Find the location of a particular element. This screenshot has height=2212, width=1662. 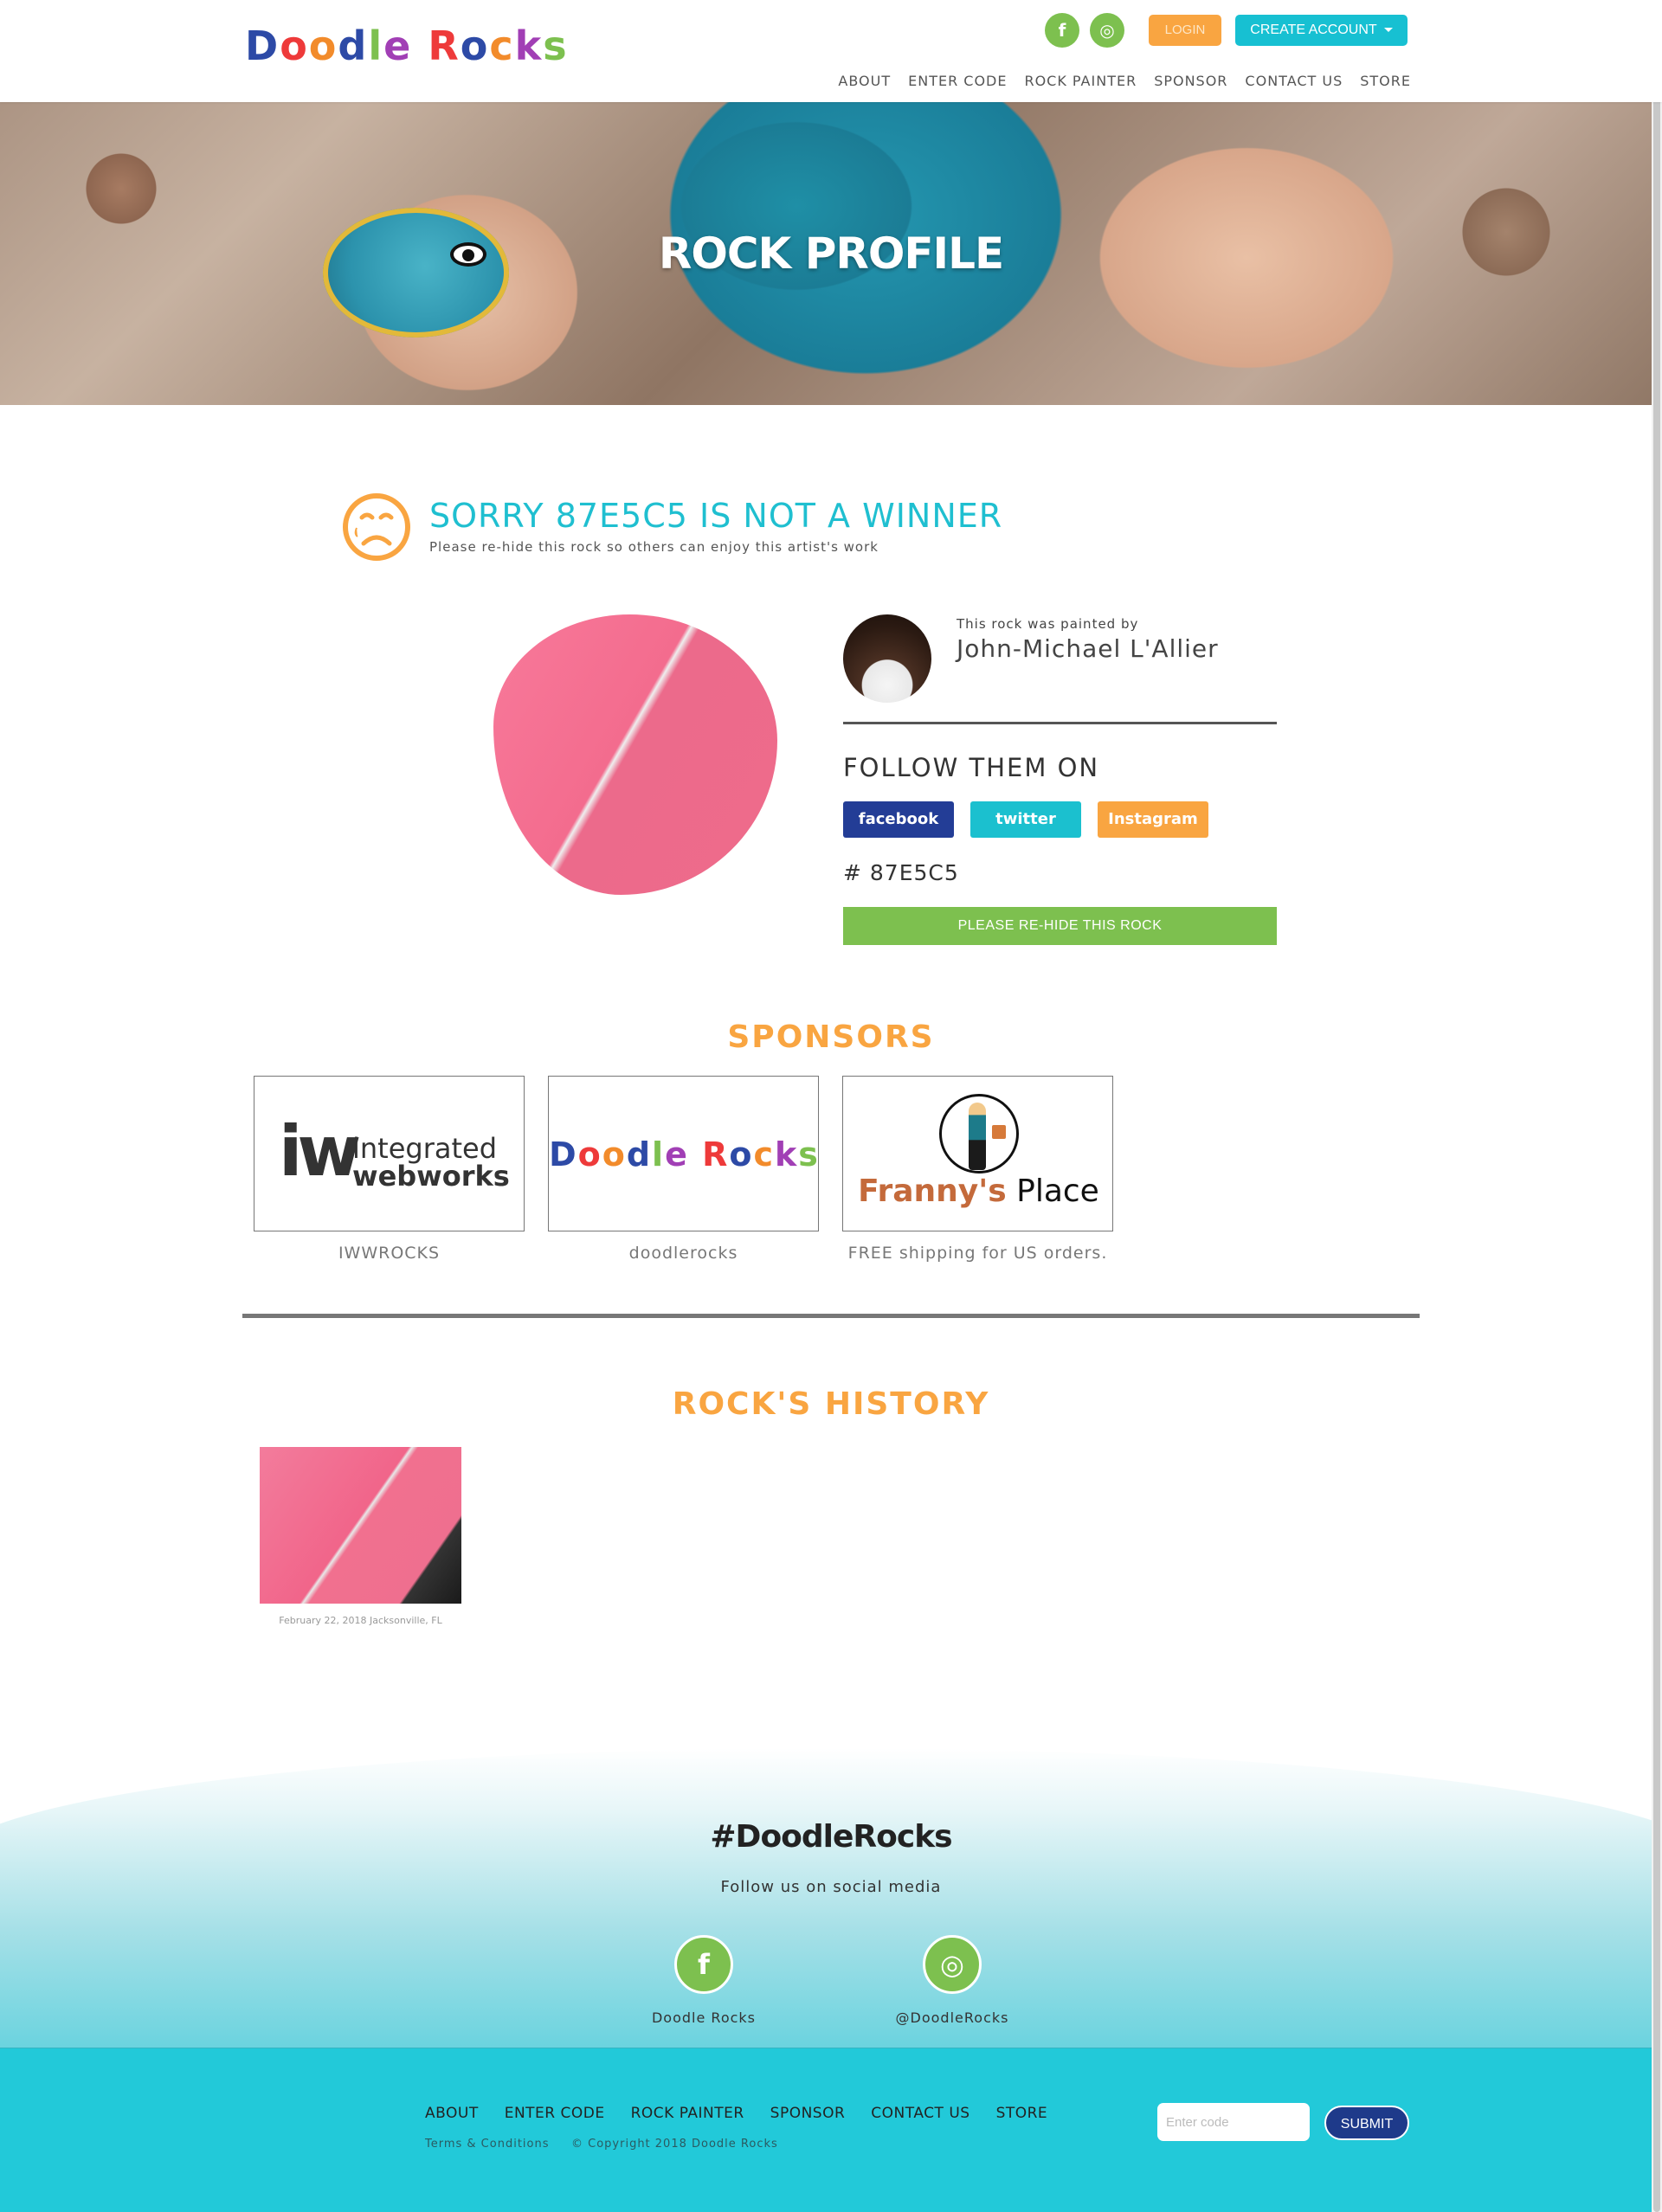

frannys-place-logo-text: Franny's Place is located at coordinates (978, 1191).